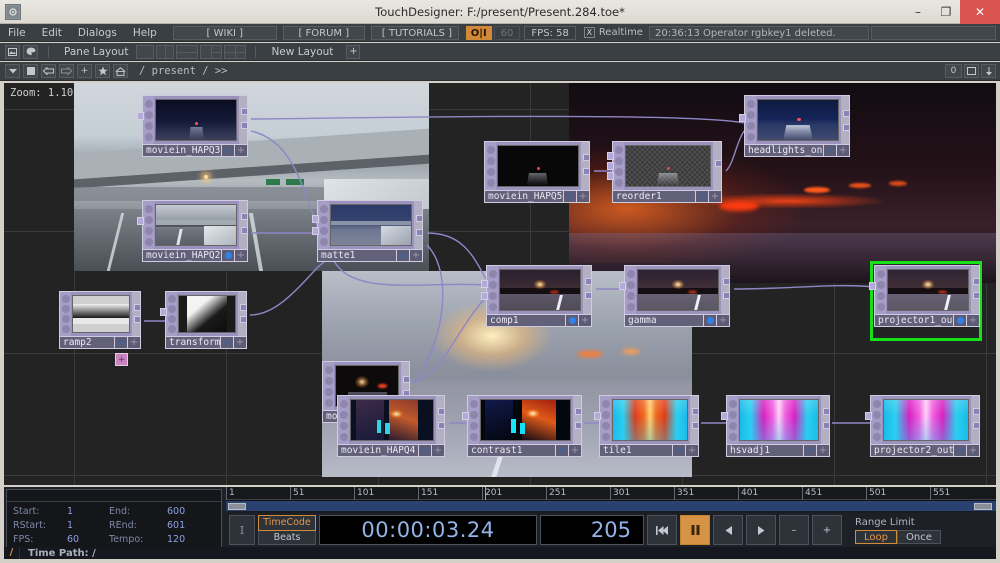 The image size is (1000, 563). Describe the element at coordinates (183, 71) in the screenshot. I see `network-path: / present / >>` at that location.